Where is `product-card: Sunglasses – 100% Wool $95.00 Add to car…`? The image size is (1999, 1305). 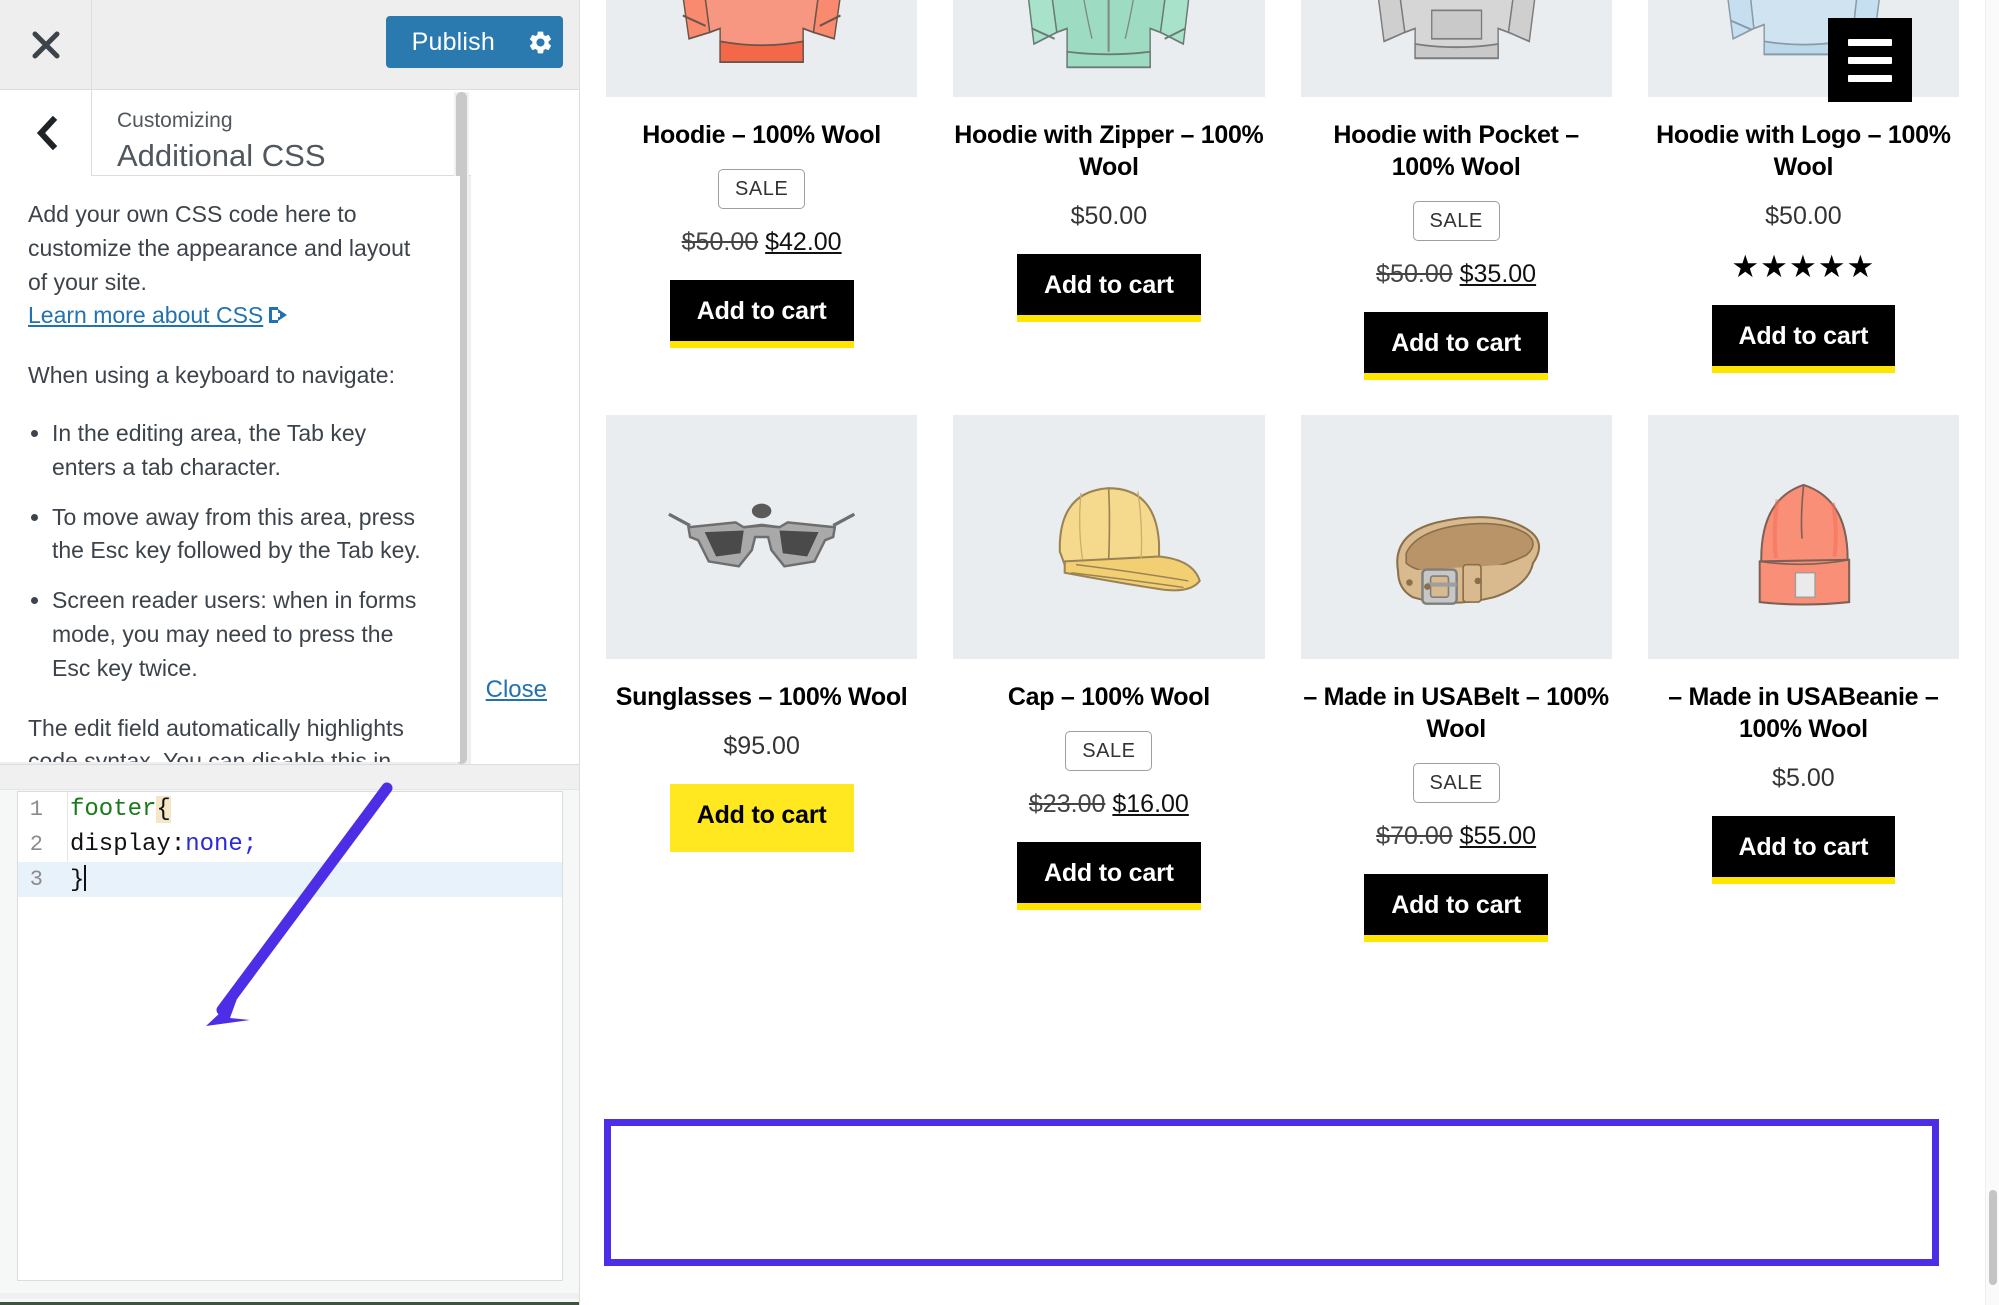 product-card: Sunglasses – 100% Wool $95.00 Add to car… is located at coordinates (761, 678).